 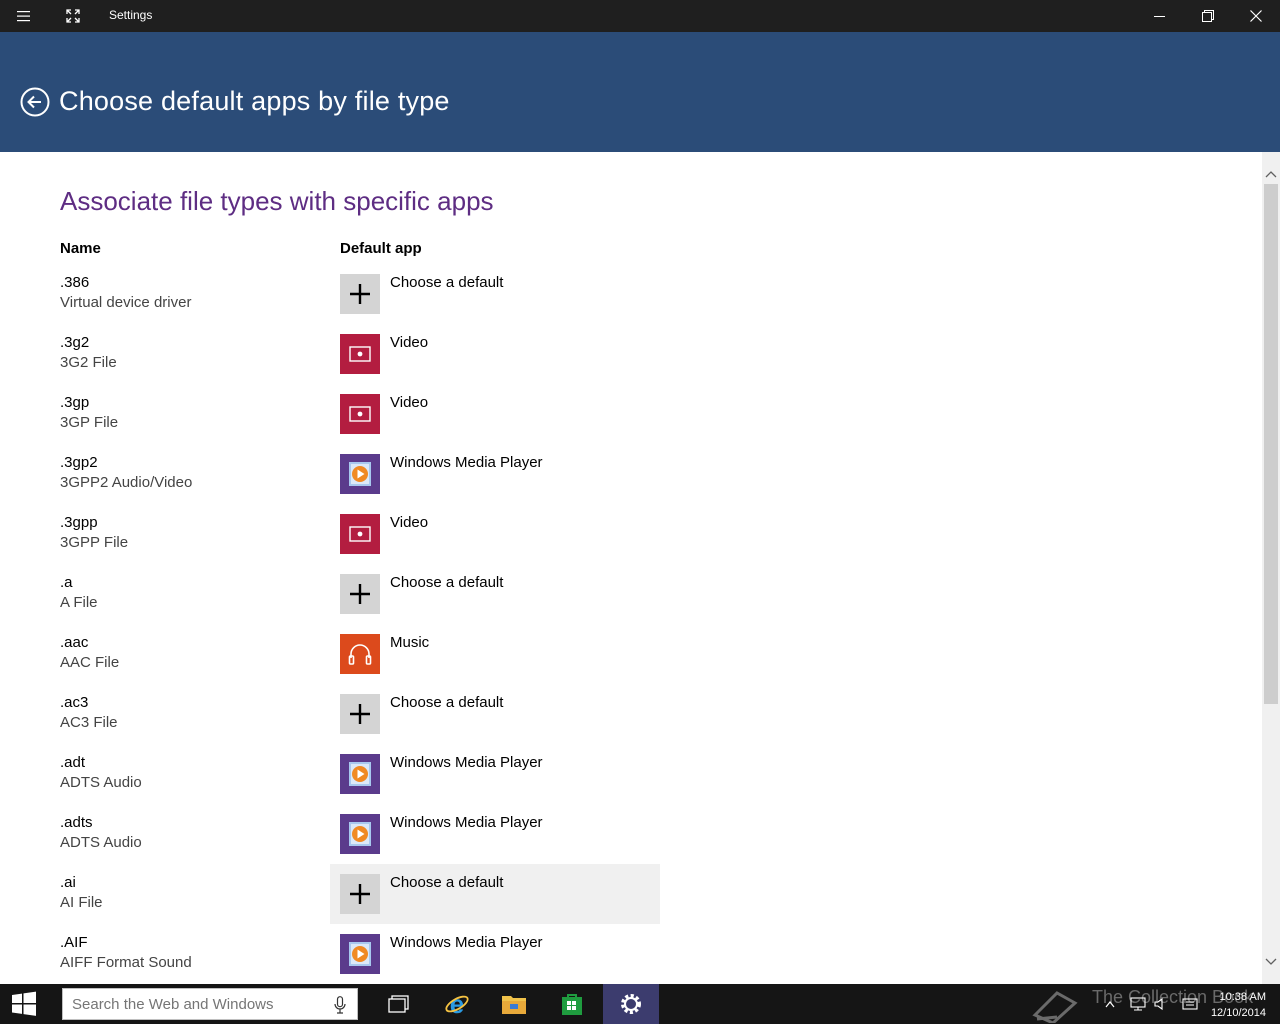 What do you see at coordinates (79, 522) in the screenshot?
I see `file-extension: .3gpp` at bounding box center [79, 522].